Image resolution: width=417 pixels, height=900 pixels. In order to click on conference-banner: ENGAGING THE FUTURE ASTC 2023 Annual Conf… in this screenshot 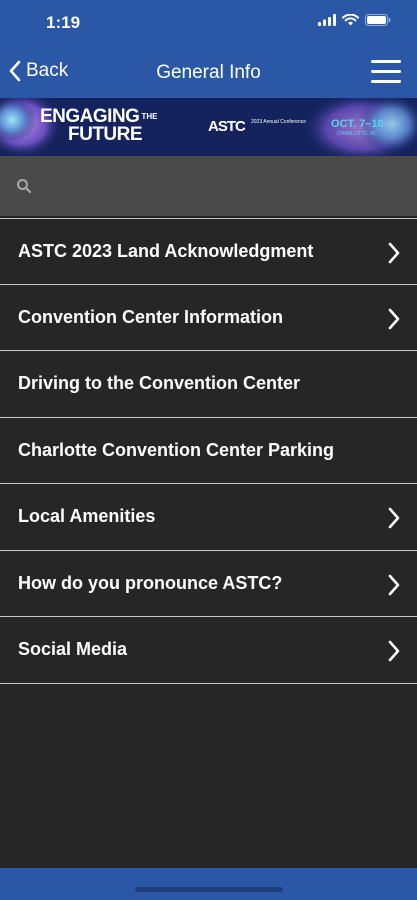, I will do `click(208, 127)`.